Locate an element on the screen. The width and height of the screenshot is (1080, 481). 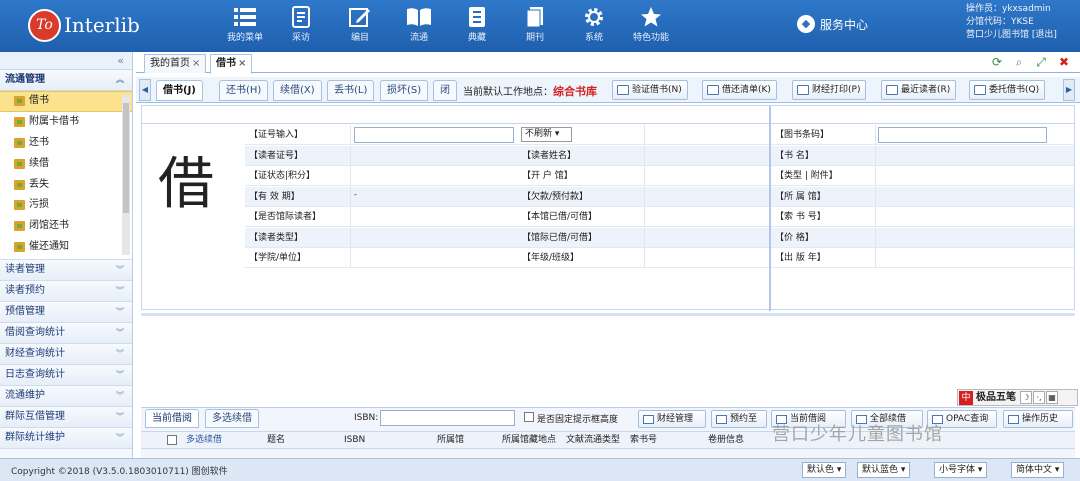
tab-home: 我的首页 × is located at coordinates (175, 63).